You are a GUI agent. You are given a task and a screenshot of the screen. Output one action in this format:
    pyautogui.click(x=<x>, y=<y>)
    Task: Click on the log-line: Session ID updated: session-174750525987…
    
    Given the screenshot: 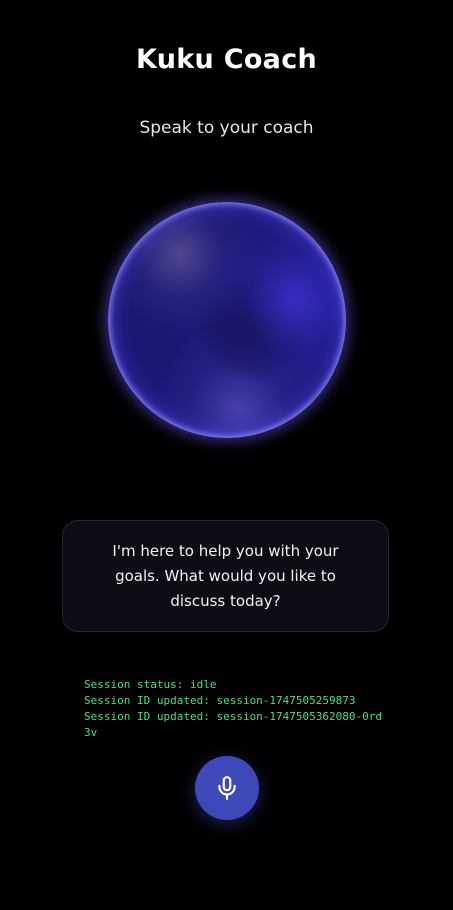 What is the action you would take?
    pyautogui.click(x=220, y=700)
    